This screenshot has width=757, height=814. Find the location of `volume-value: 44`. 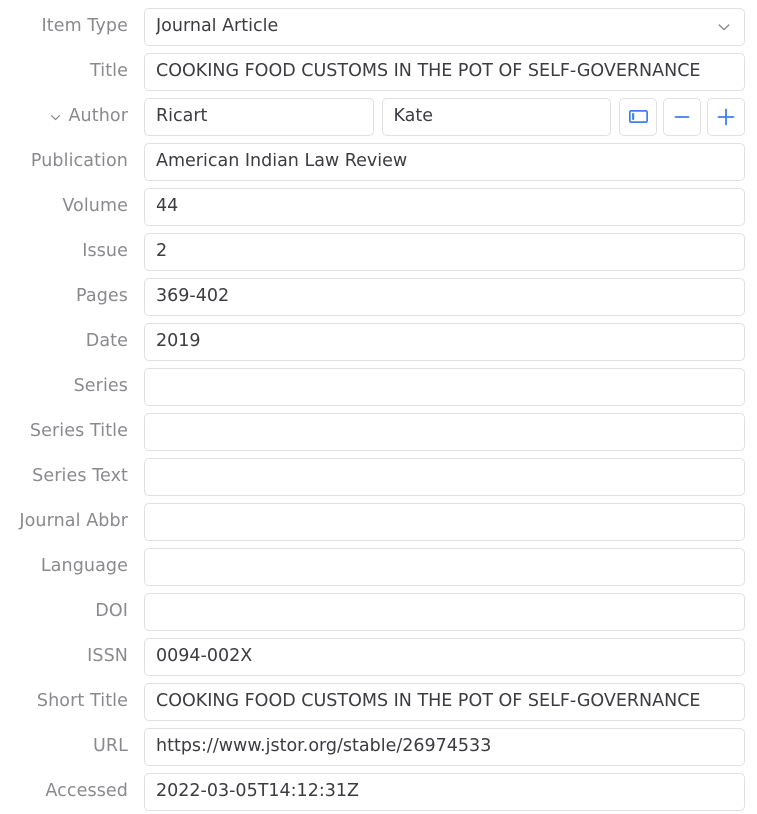

volume-value: 44 is located at coordinates (167, 206).